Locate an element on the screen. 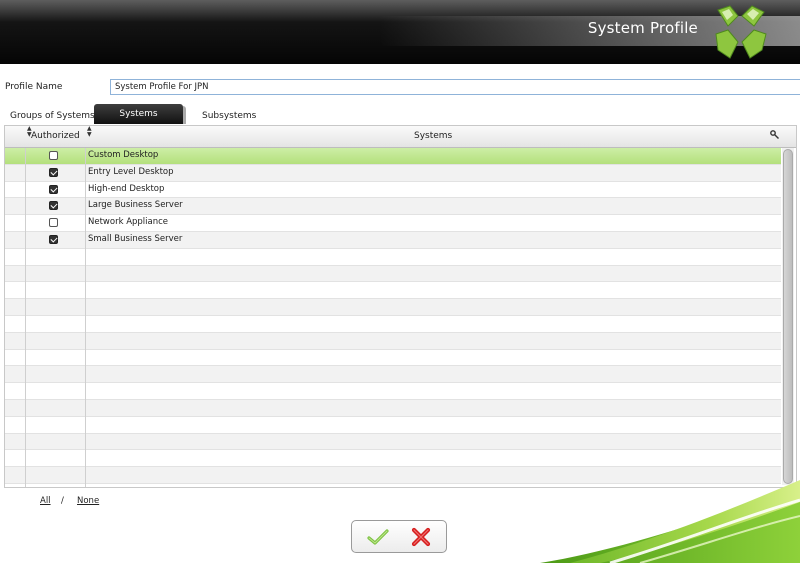 Image resolution: width=800 pixels, height=563 pixels. table-row: Large Business Server is located at coordinates (393, 207).